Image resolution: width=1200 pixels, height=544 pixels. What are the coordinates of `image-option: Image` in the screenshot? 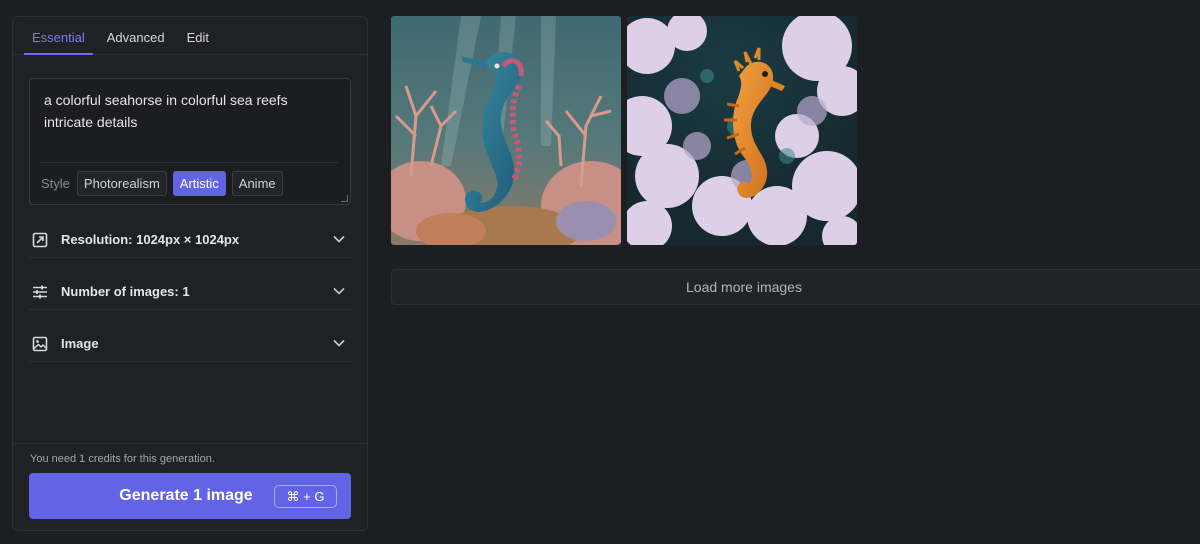 It's located at (190, 344).